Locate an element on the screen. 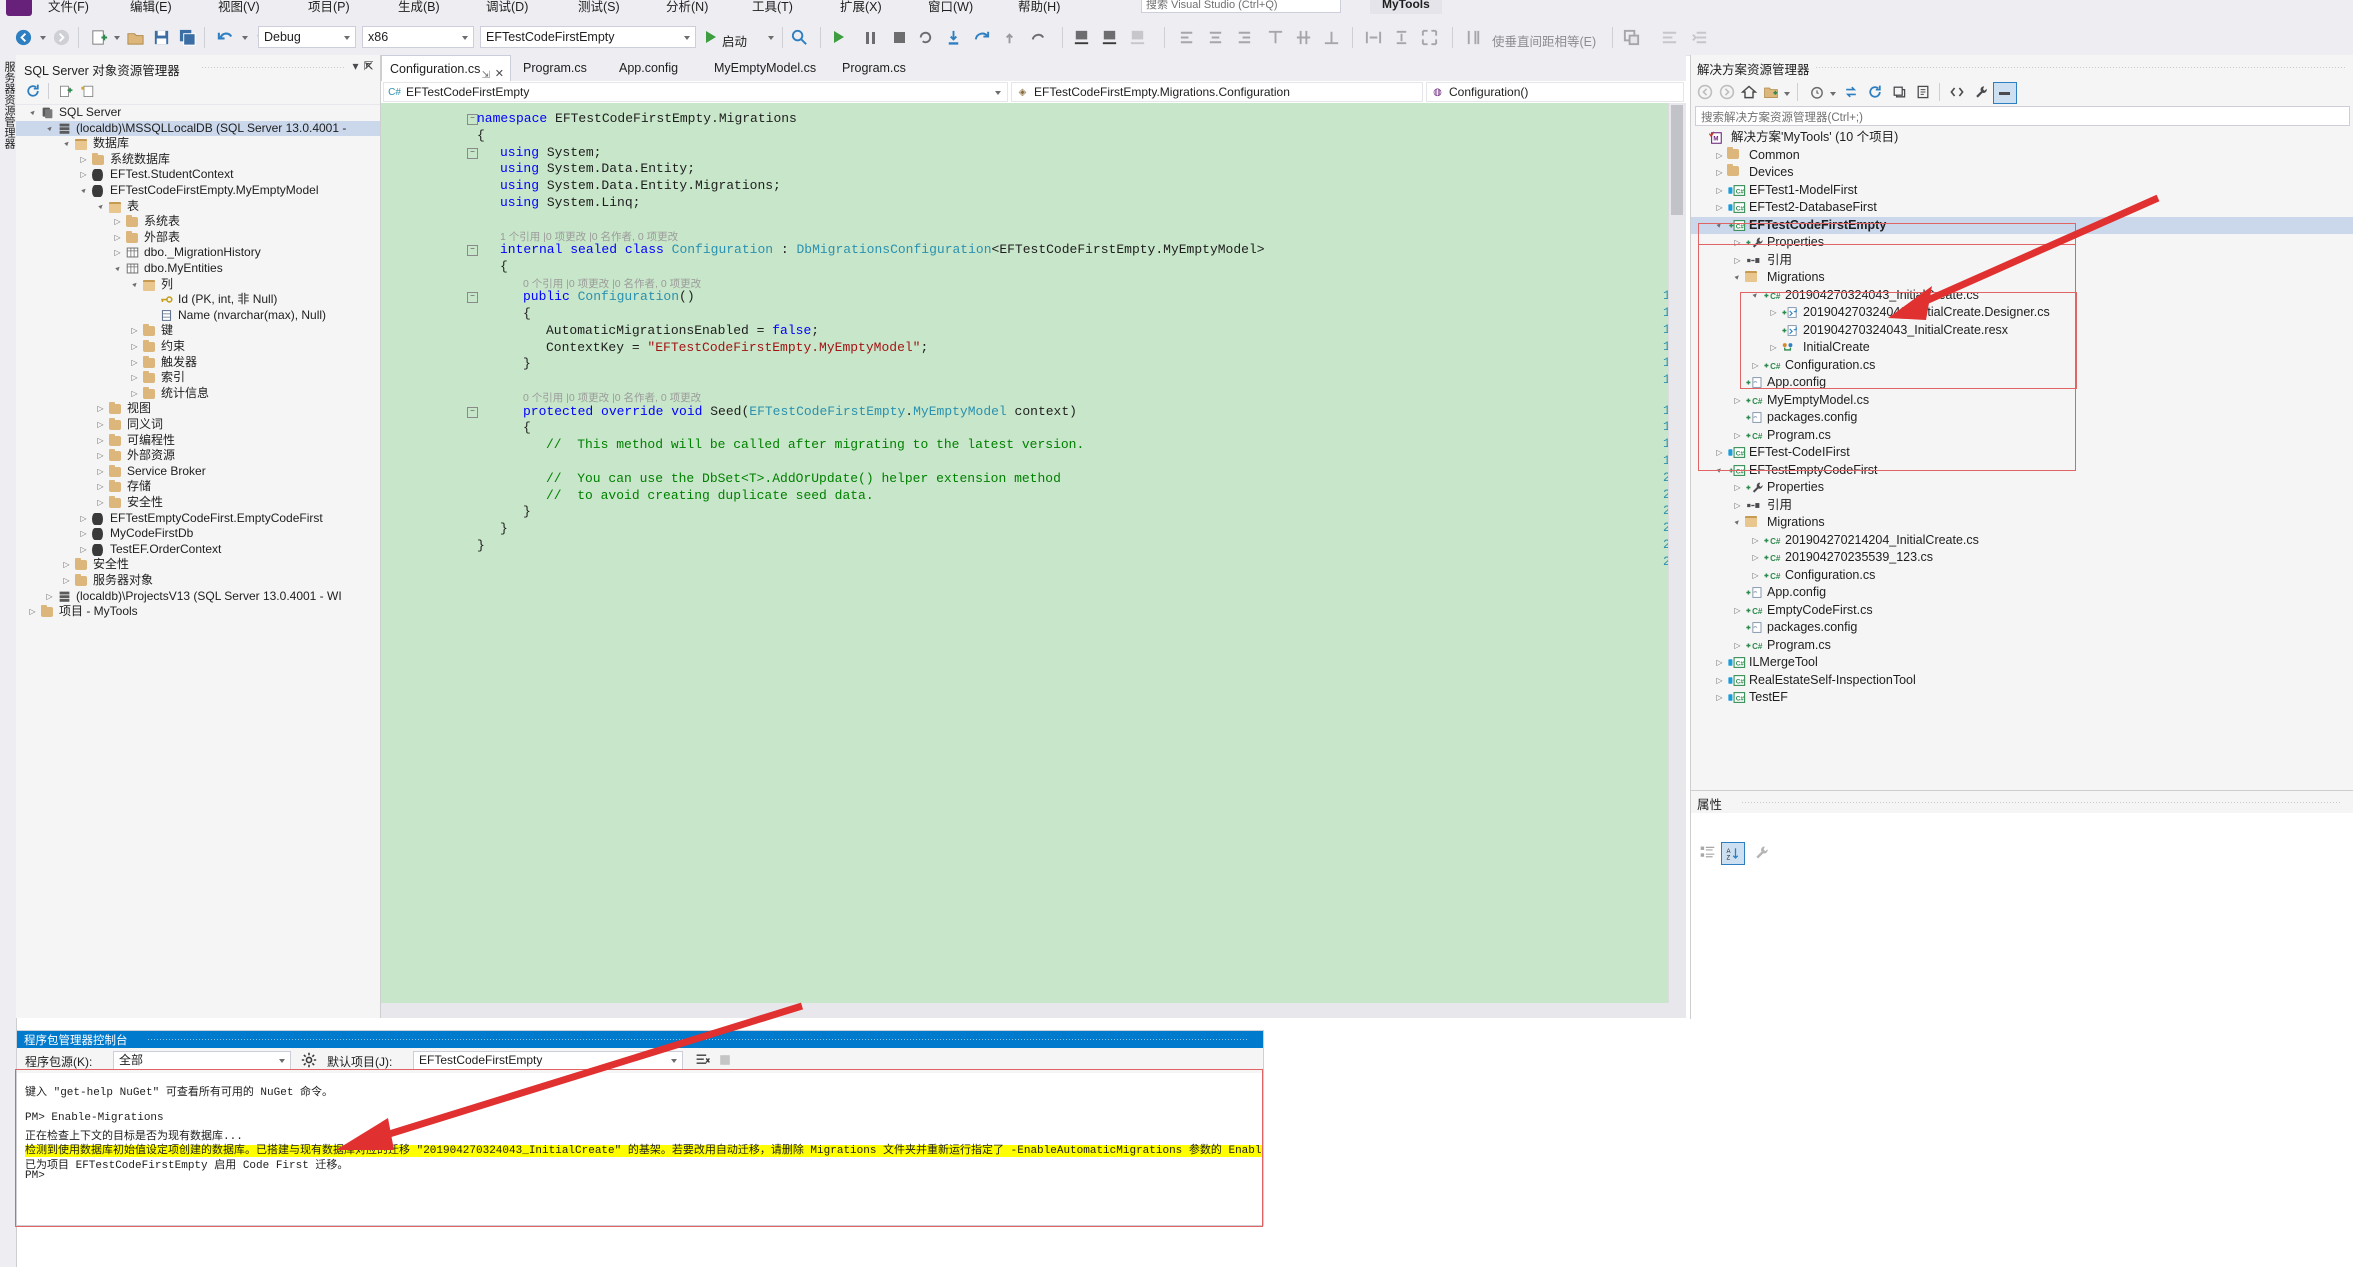 The image size is (2353, 1267). undo-icon is located at coordinates (225, 37).